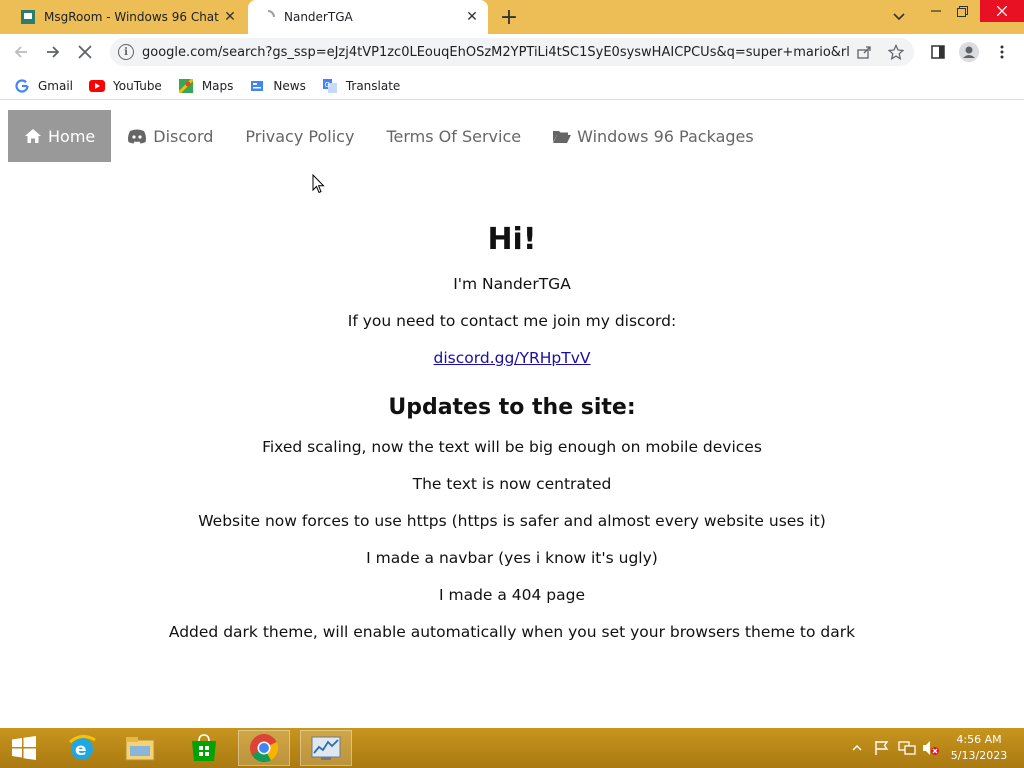 Image resolution: width=1024 pixels, height=768 pixels. Describe the element at coordinates (938, 52) in the screenshot. I see `side-panel-icon` at that location.